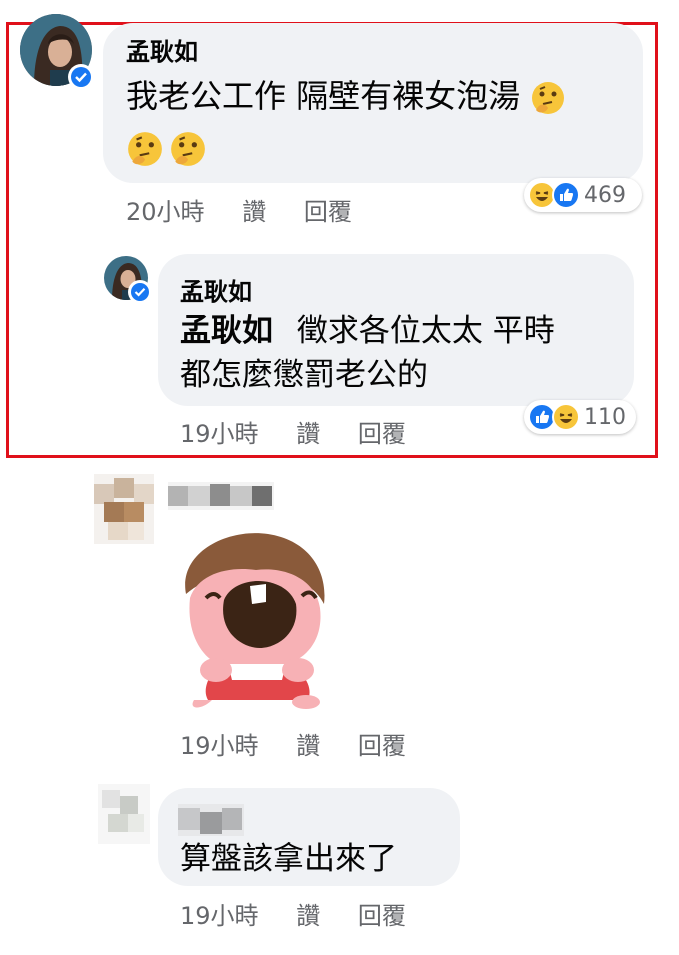 The image size is (679, 955). I want to click on emoji-row, so click(166, 149).